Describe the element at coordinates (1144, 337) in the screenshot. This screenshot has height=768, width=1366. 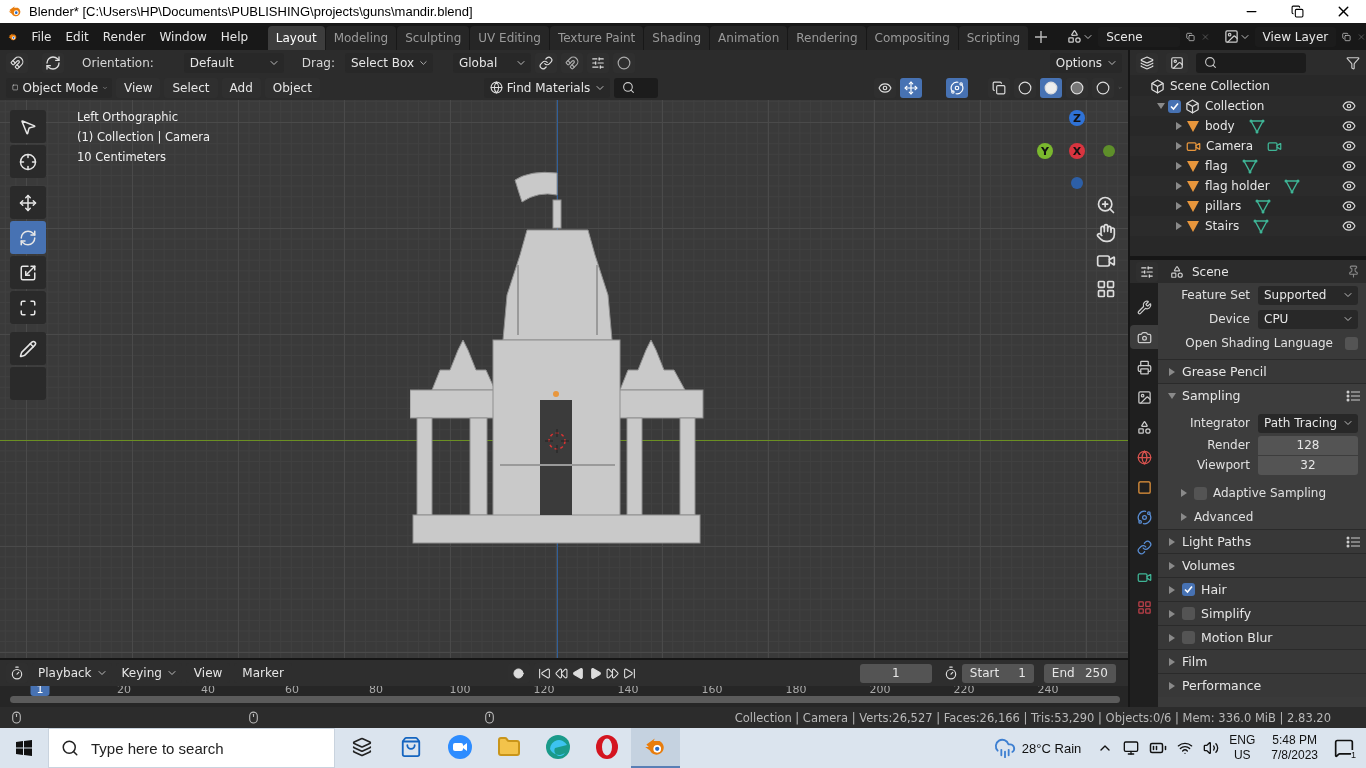
I see `camera-icon` at that location.